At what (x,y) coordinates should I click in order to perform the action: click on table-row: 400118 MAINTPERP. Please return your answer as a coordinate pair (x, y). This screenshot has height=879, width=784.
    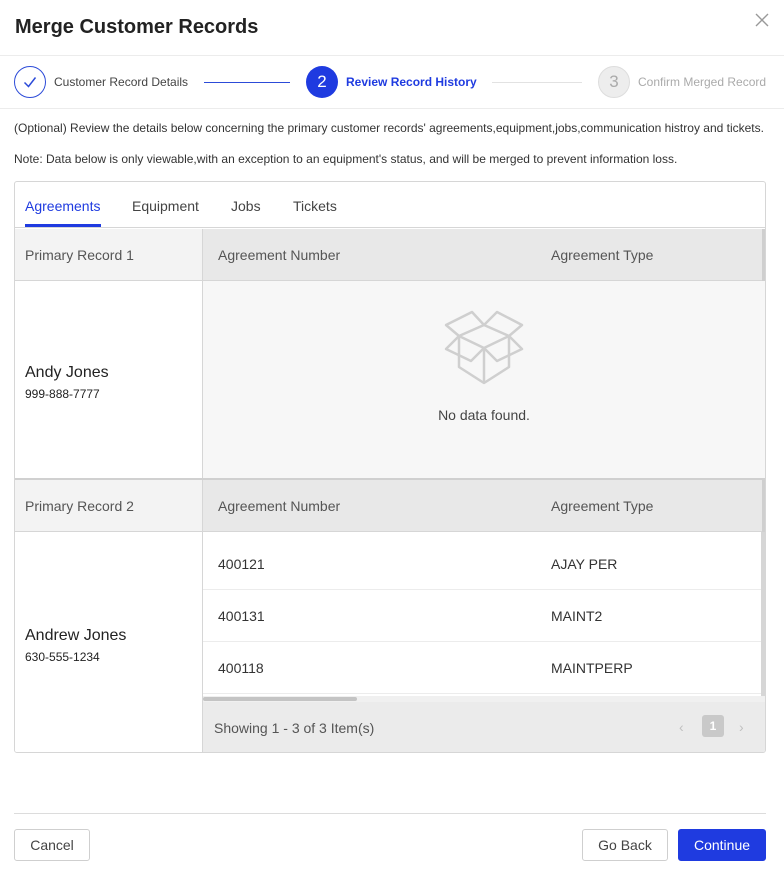
    Looking at the image, I should click on (482, 668).